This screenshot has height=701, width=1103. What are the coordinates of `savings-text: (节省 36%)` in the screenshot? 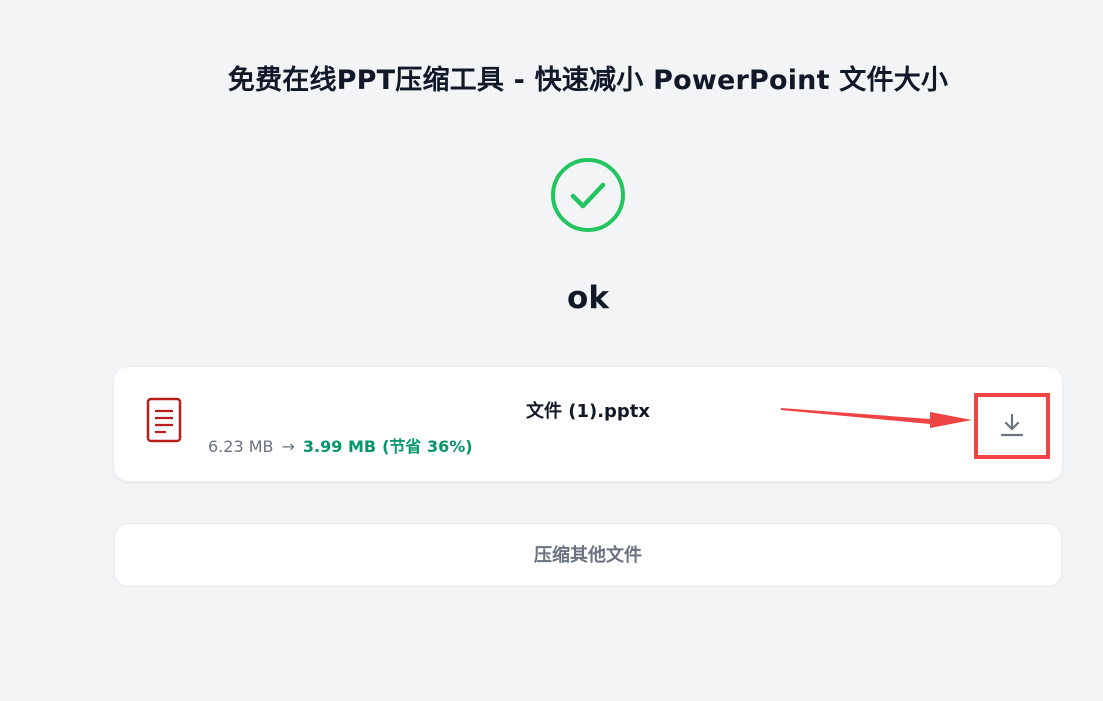 It's located at (427, 446).